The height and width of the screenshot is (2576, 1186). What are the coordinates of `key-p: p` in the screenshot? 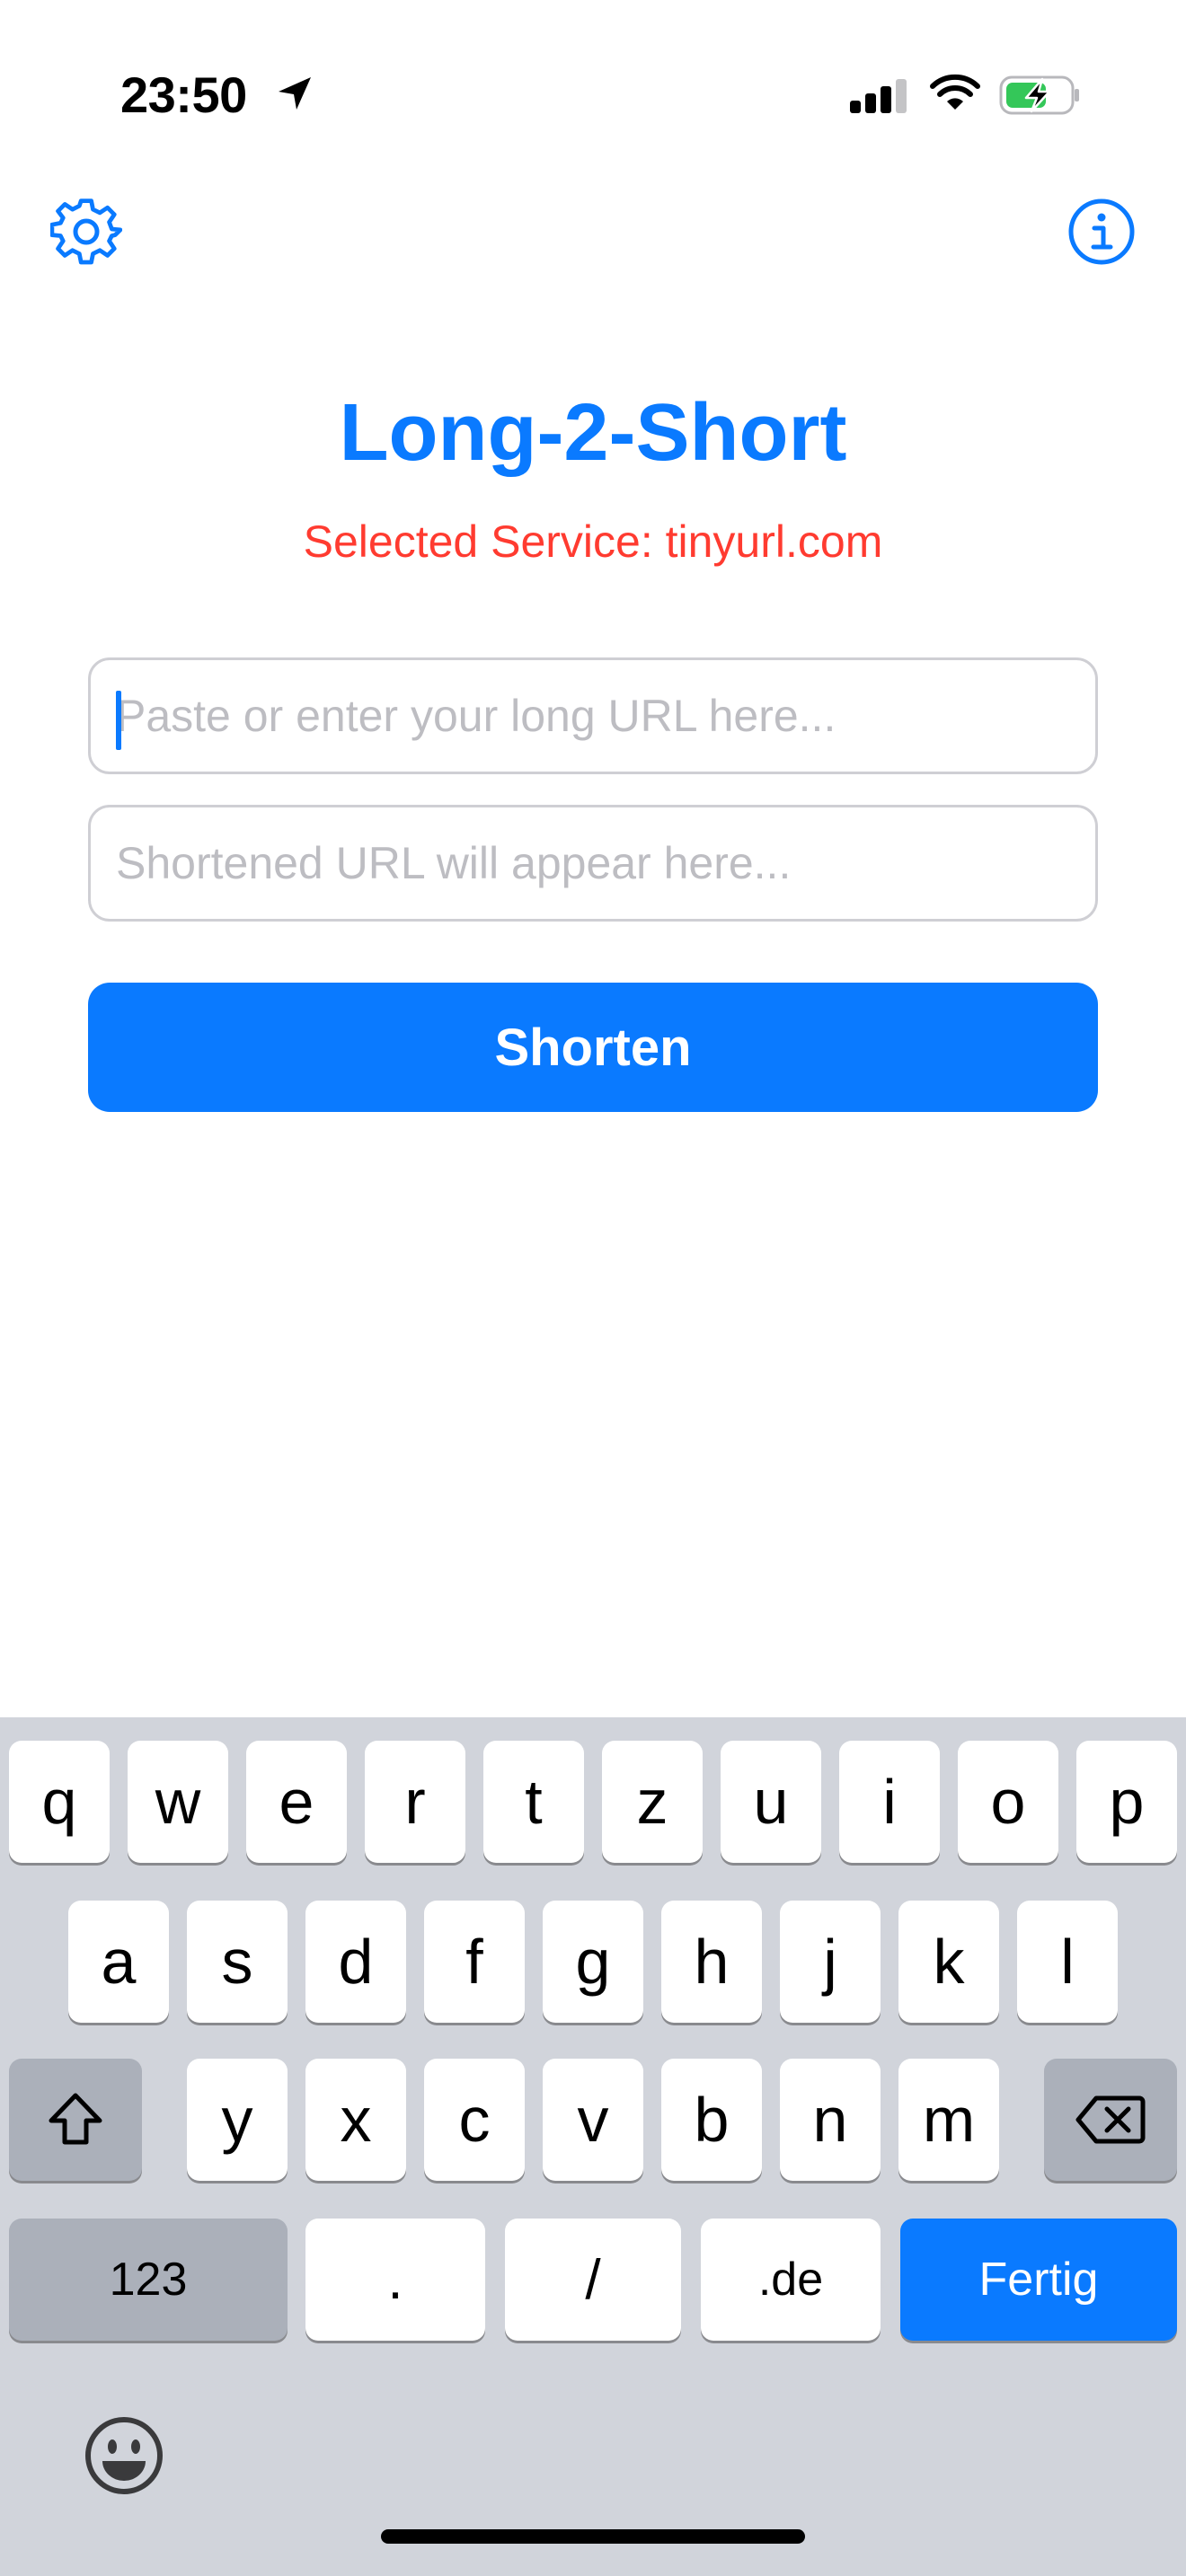 It's located at (1126, 1802).